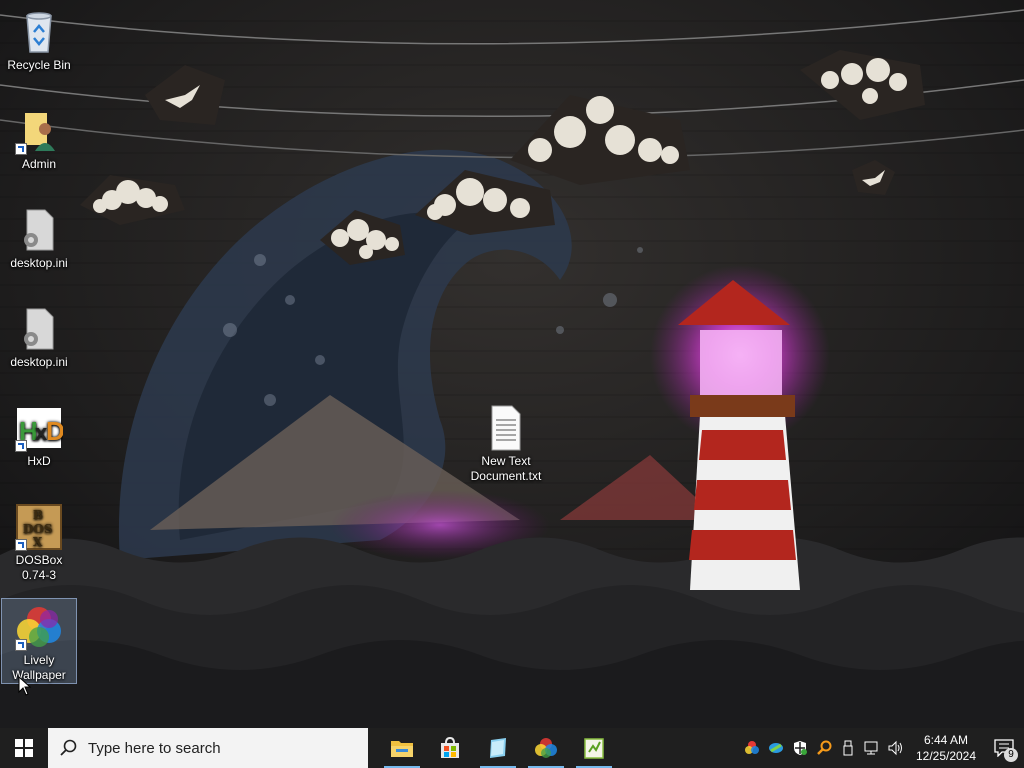 The width and height of the screenshot is (1024, 768). I want to click on desktop-icon-label: HxD, so click(39, 461).